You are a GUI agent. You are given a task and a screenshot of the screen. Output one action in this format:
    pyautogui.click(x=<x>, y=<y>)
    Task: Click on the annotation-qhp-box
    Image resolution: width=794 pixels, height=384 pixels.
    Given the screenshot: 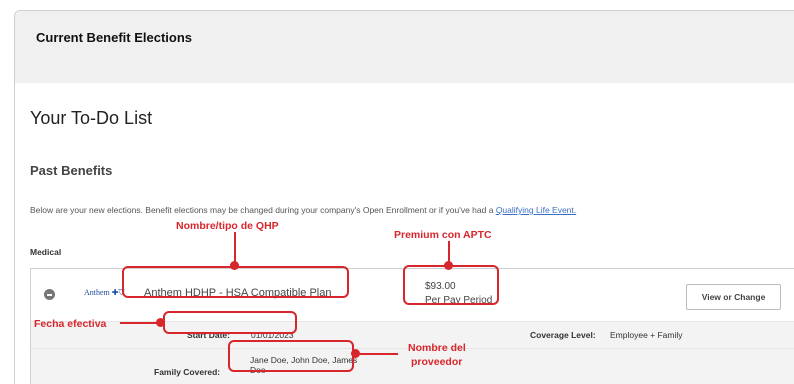 What is the action you would take?
    pyautogui.click(x=235, y=282)
    